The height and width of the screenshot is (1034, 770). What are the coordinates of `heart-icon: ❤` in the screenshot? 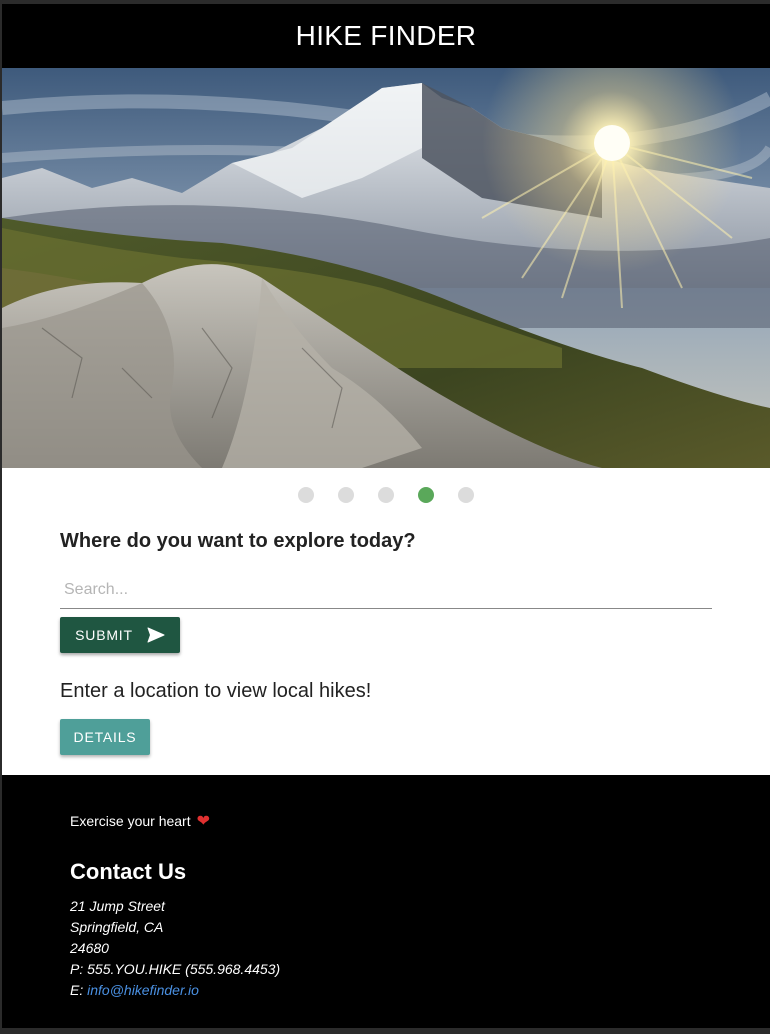 It's located at (203, 821).